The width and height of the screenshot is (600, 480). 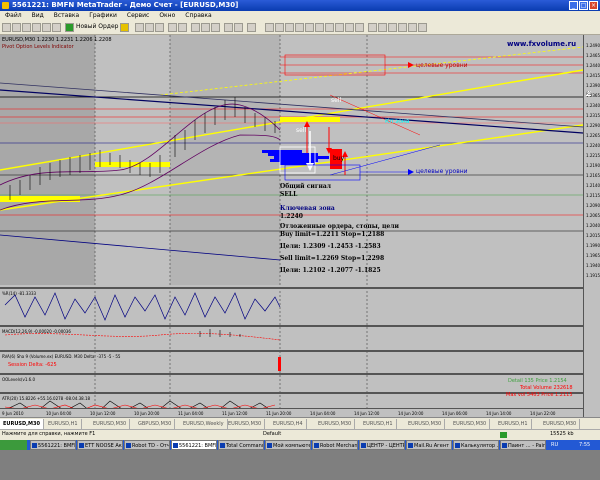 What do you see at coordinates (336, 100) in the screenshot?
I see `sell-label-top: sell` at bounding box center [336, 100].